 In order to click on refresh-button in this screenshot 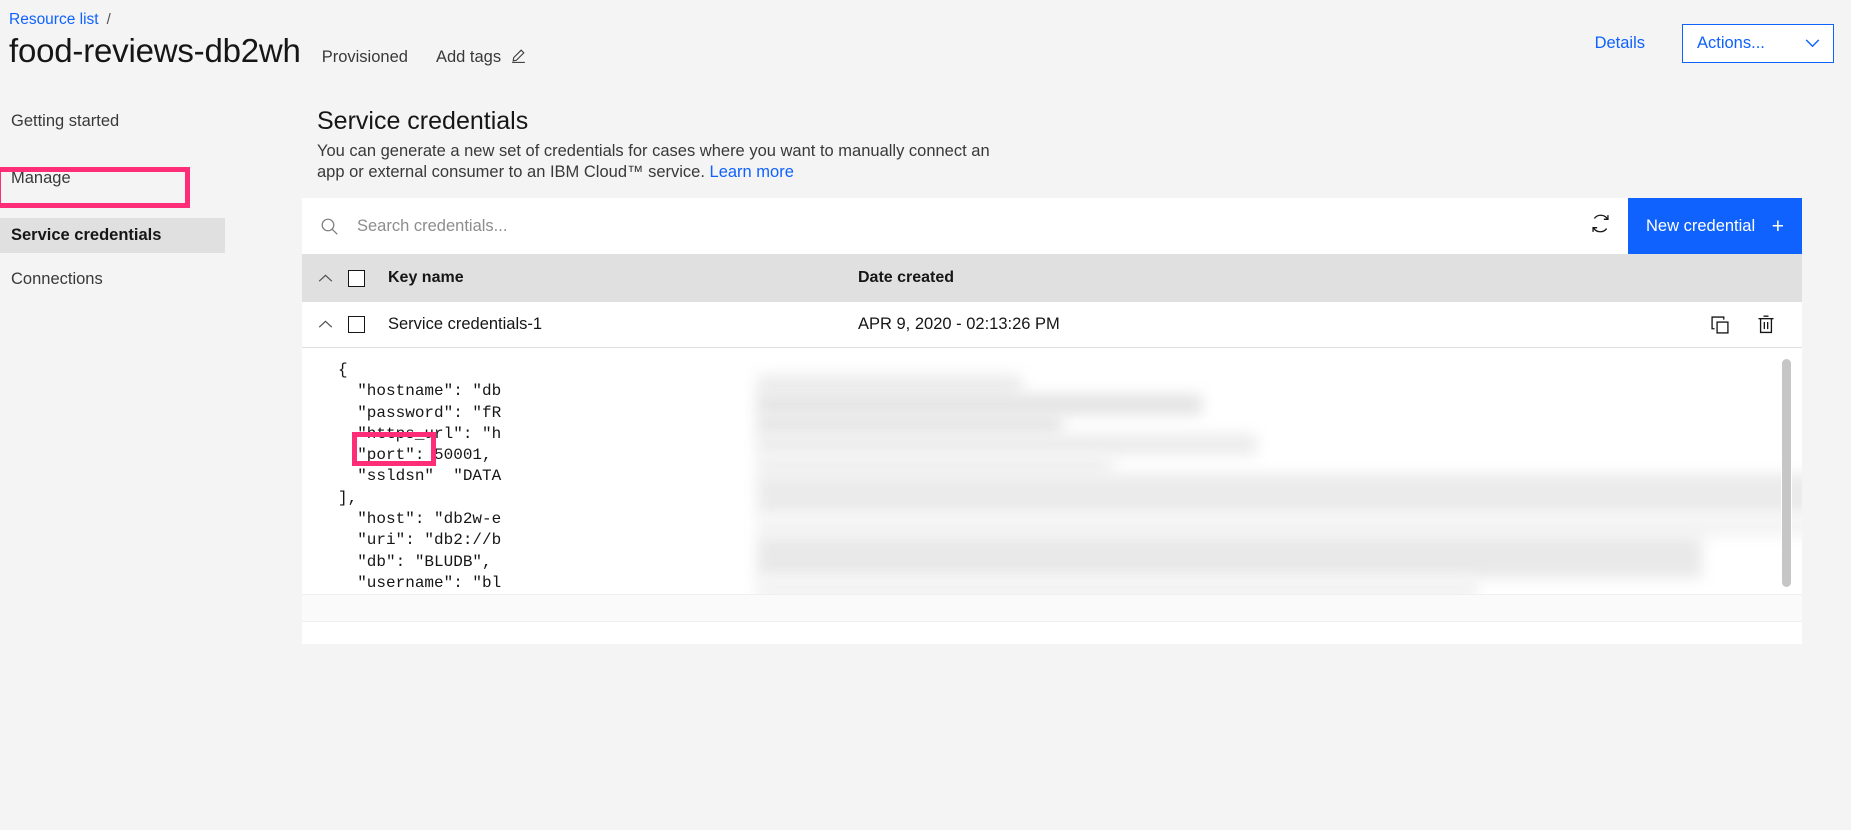, I will do `click(1600, 226)`.